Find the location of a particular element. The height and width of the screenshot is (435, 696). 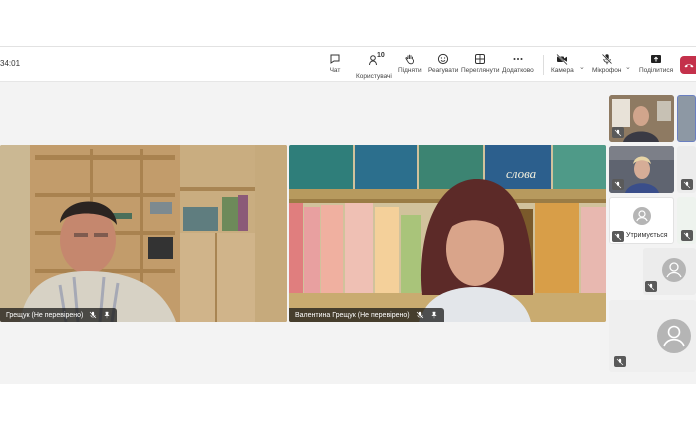

hold-status-label: Утримується is located at coordinates (647, 235).